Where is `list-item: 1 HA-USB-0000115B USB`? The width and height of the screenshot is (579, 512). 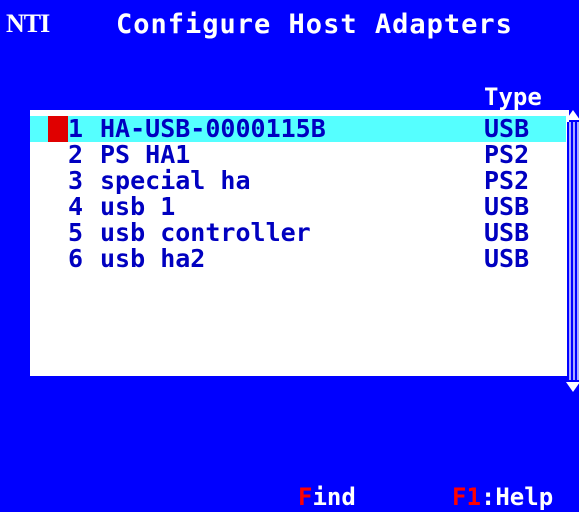
list-item: 1 HA-USB-0000115B USB is located at coordinates (298, 129).